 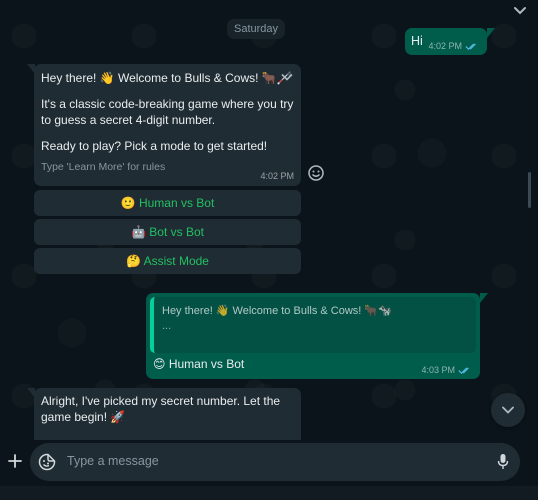 What do you see at coordinates (167, 261) in the screenshot?
I see `reply-button-assist-mode: 🤔 Assist Mode` at bounding box center [167, 261].